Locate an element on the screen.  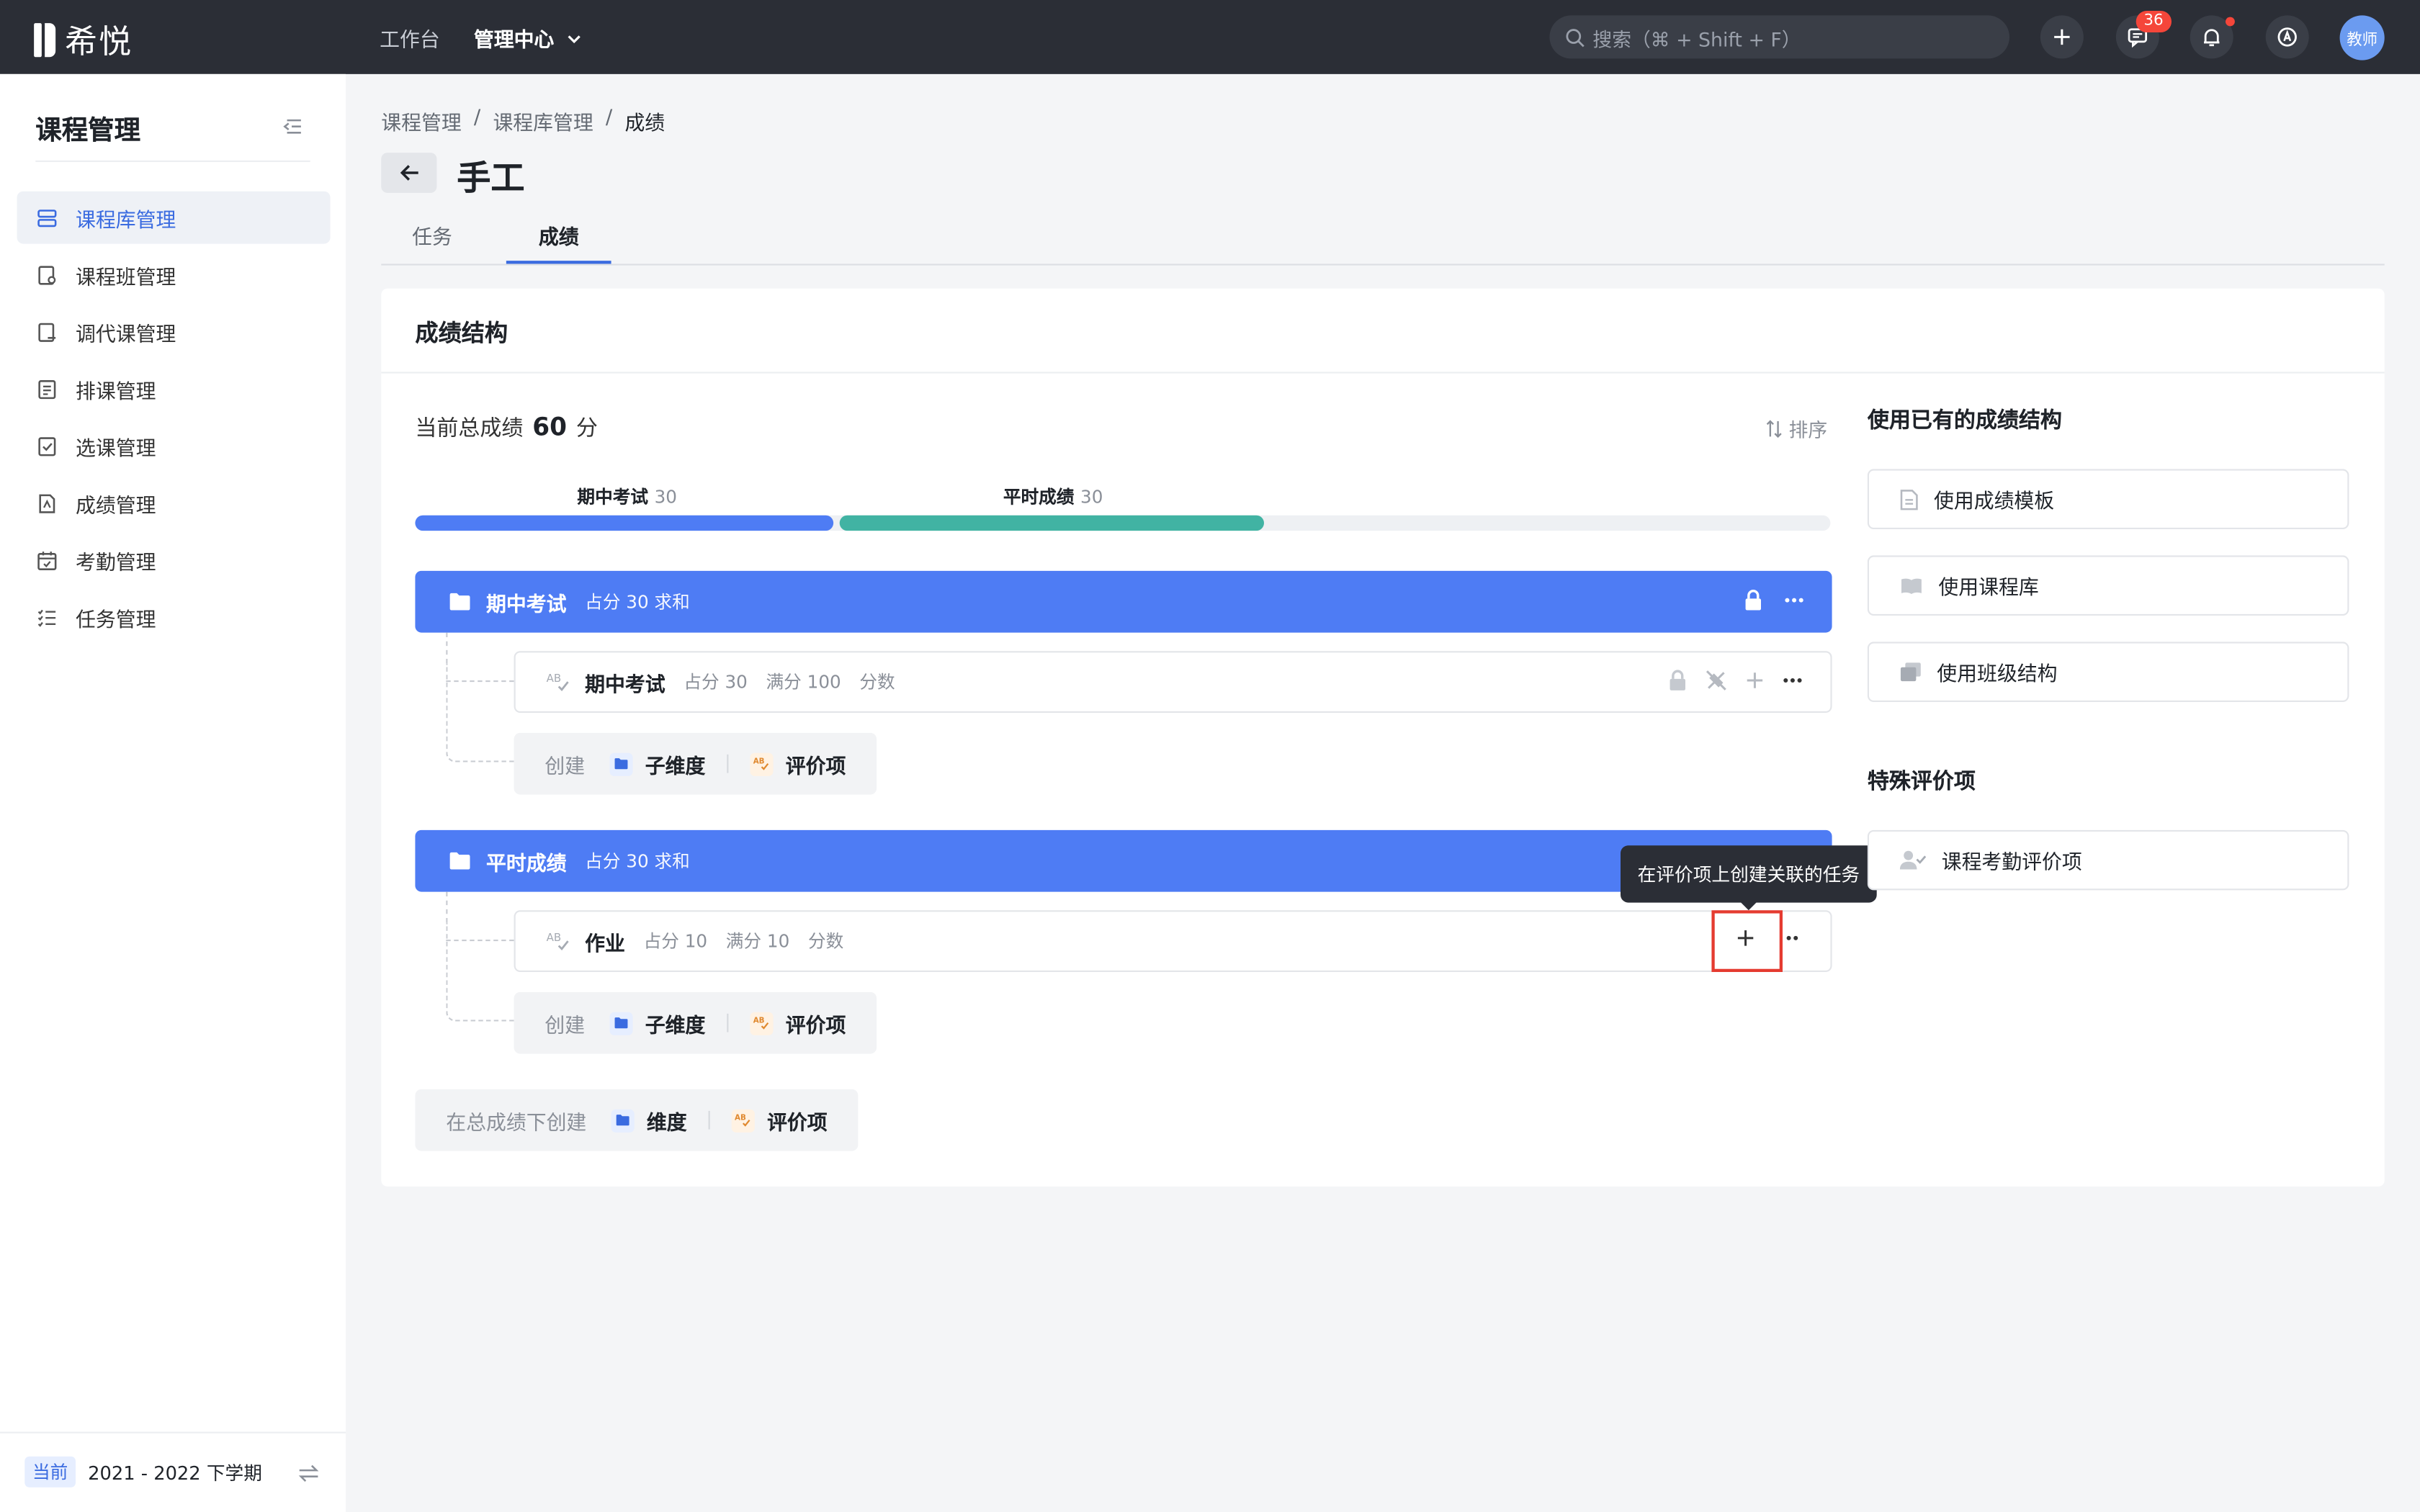
term-selector: 当前 2021 - 2022 下学期 is located at coordinates (143, 1472).